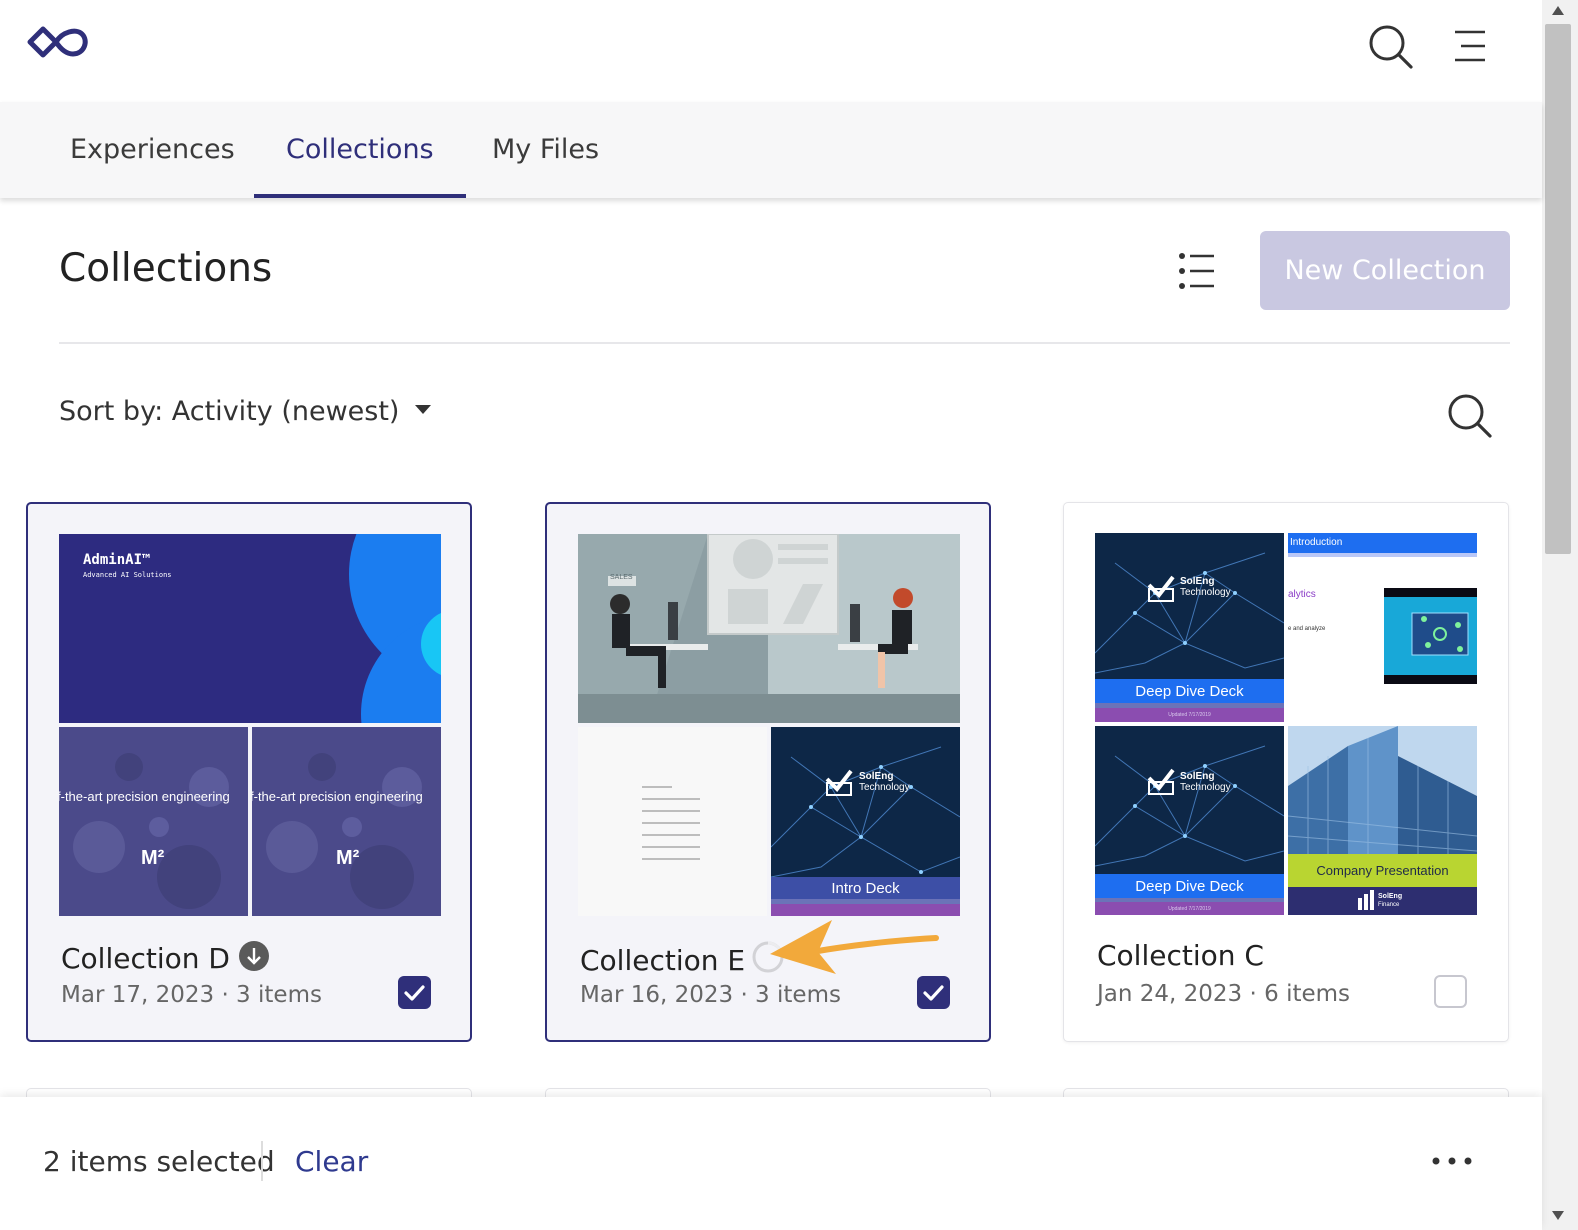 The width and height of the screenshot is (1578, 1230). What do you see at coordinates (1224, 994) in the screenshot?
I see `card-meta: Jan 24, 2023 · 6 items` at bounding box center [1224, 994].